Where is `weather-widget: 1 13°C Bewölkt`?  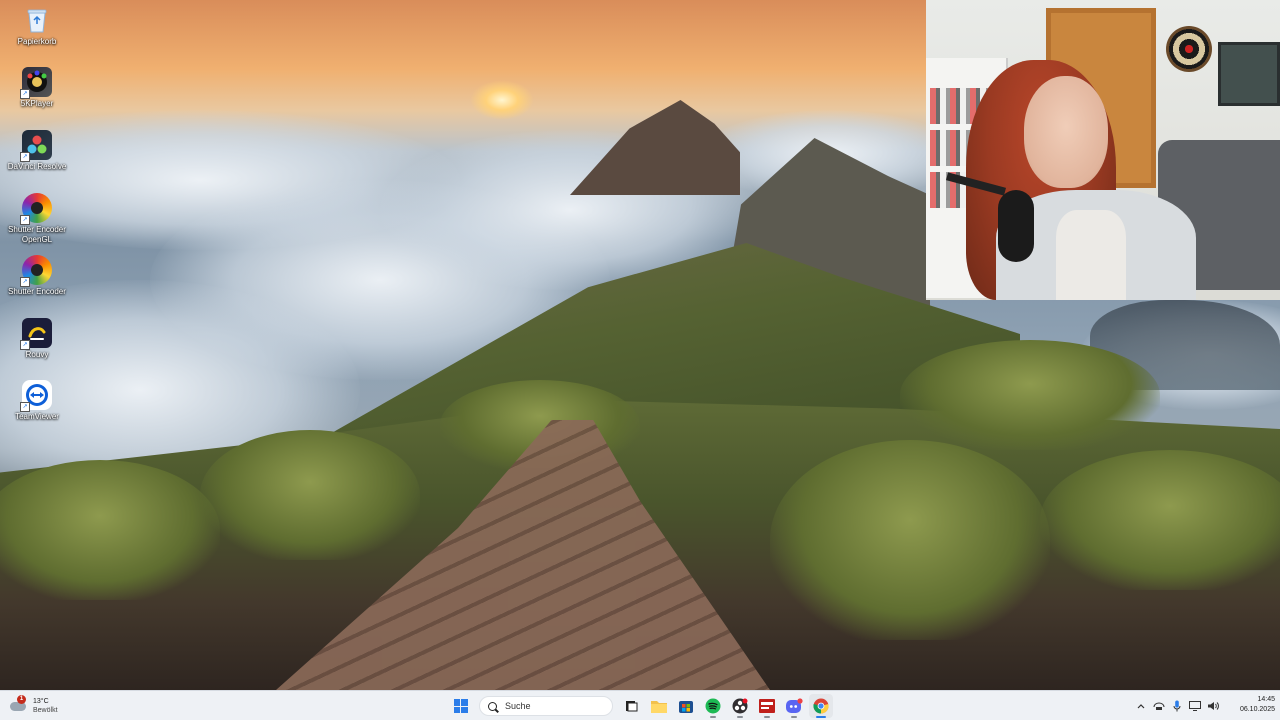 weather-widget: 1 13°C Bewölkt is located at coordinates (34, 706).